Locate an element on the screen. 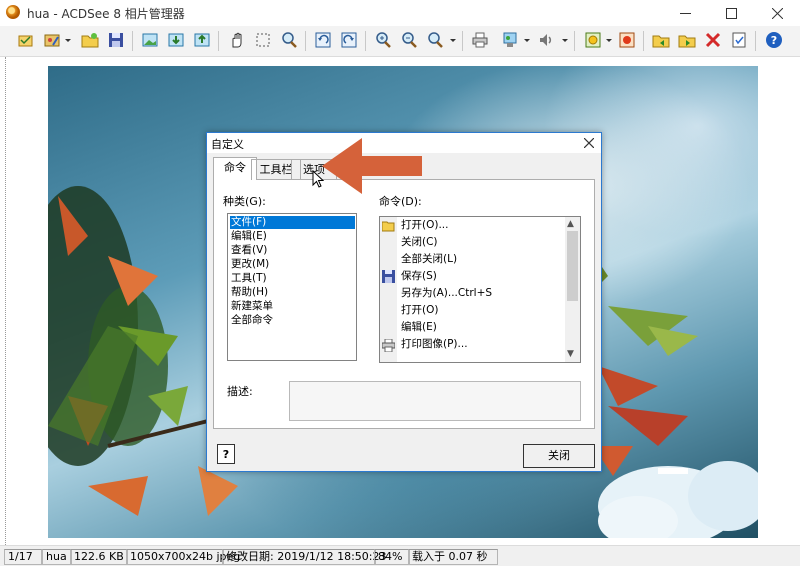  wallpaper-icon is located at coordinates (510, 40).